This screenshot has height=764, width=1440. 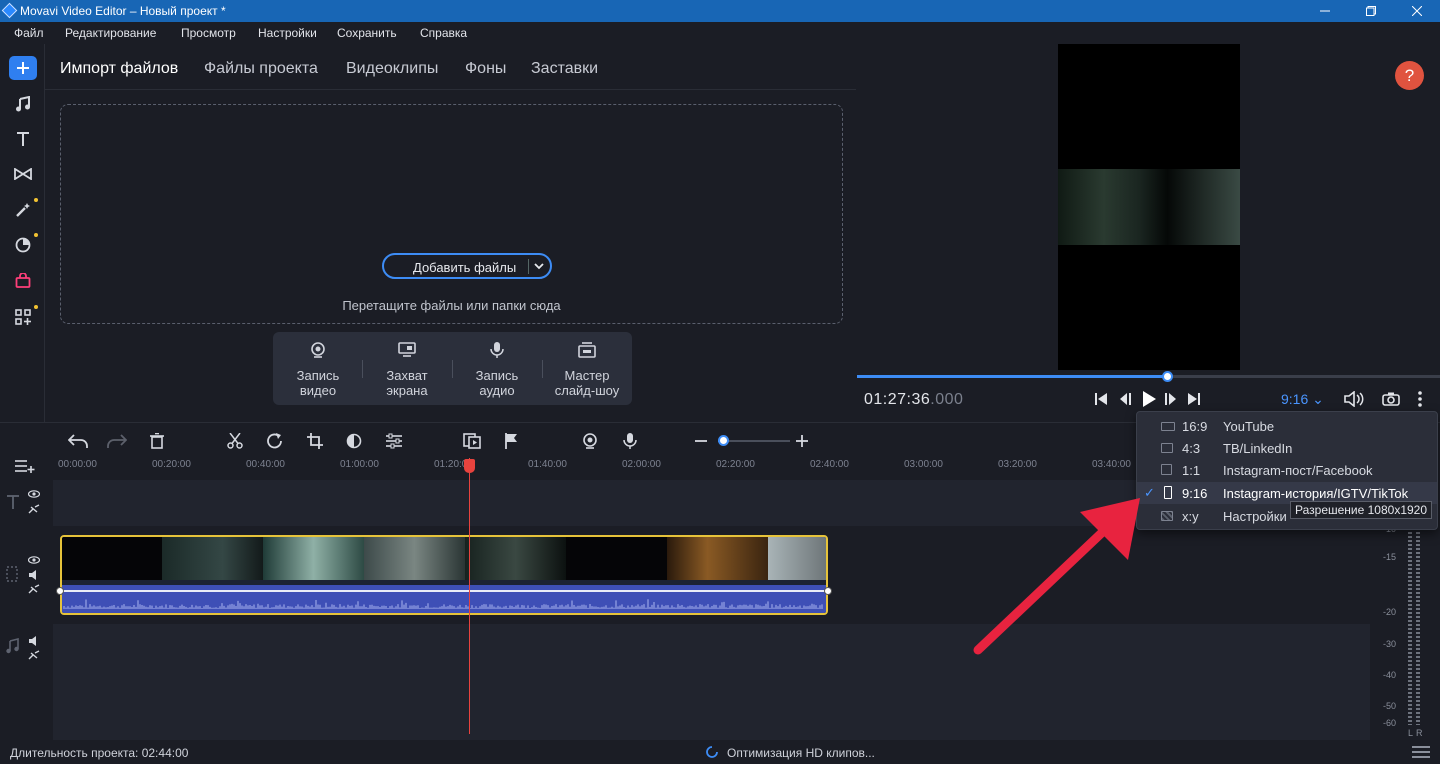 What do you see at coordinates (318, 368) in the screenshot?
I see `record-video-button: Запись видео` at bounding box center [318, 368].